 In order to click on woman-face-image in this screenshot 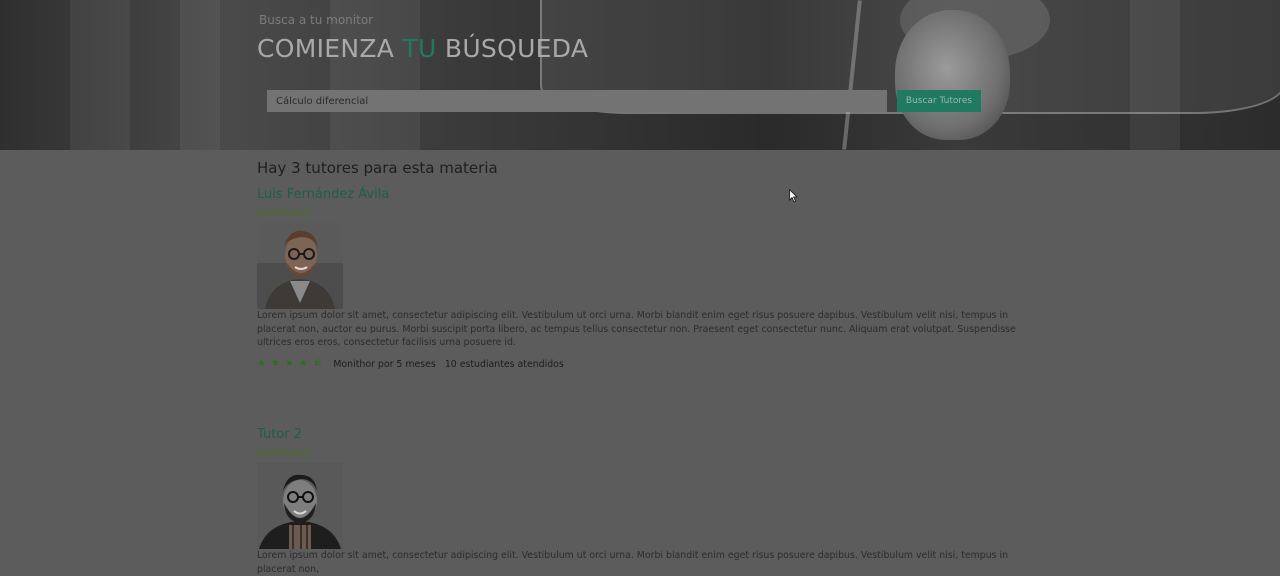, I will do `click(952, 75)`.